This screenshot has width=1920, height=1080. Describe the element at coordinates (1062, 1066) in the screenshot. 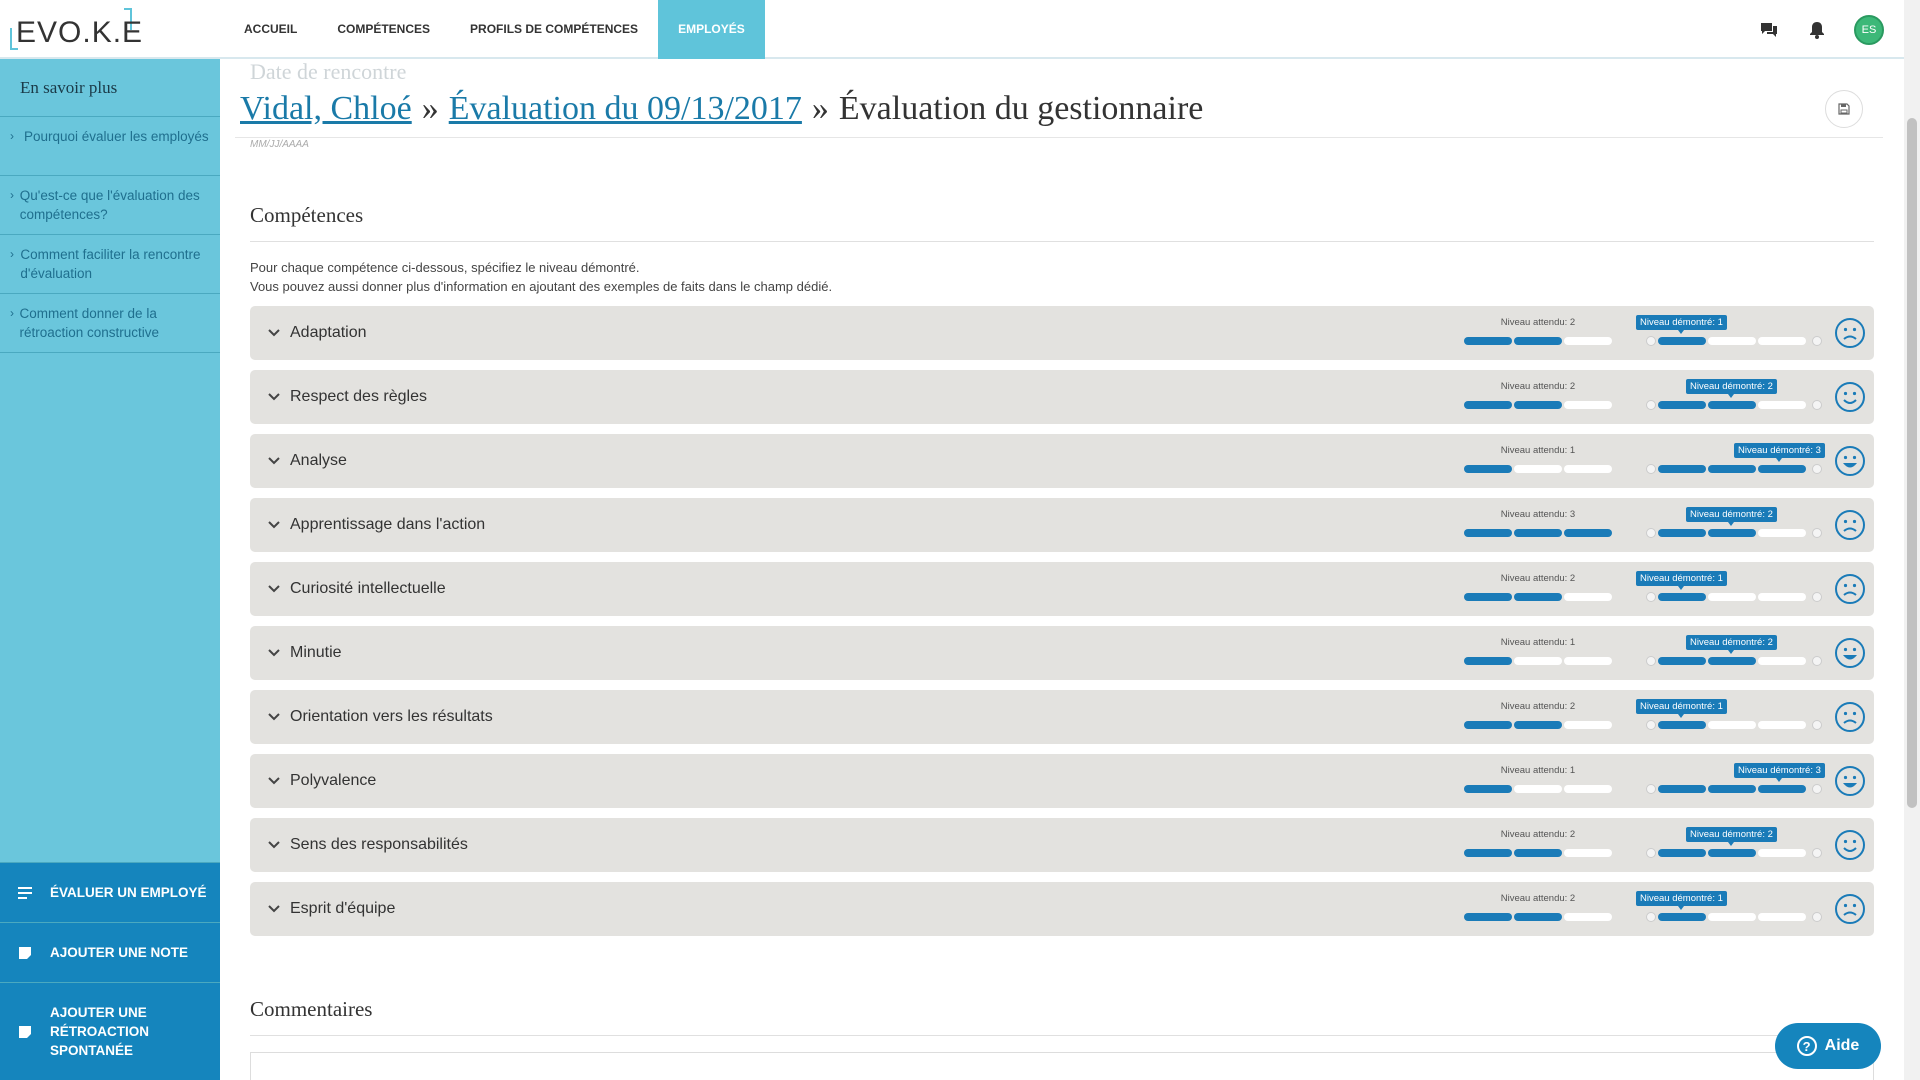

I see `comments-textarea` at that location.